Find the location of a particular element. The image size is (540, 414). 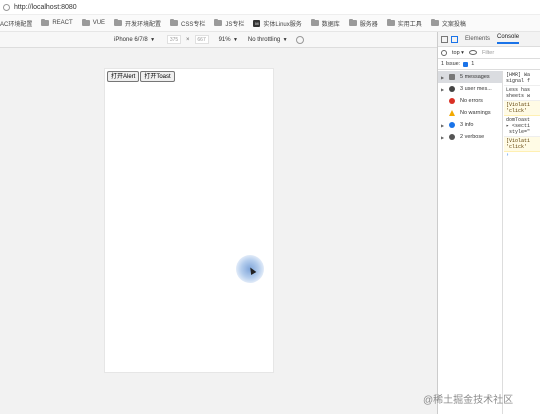

console-message: [HMR] Wa signal f is located at coordinates (522, 78).